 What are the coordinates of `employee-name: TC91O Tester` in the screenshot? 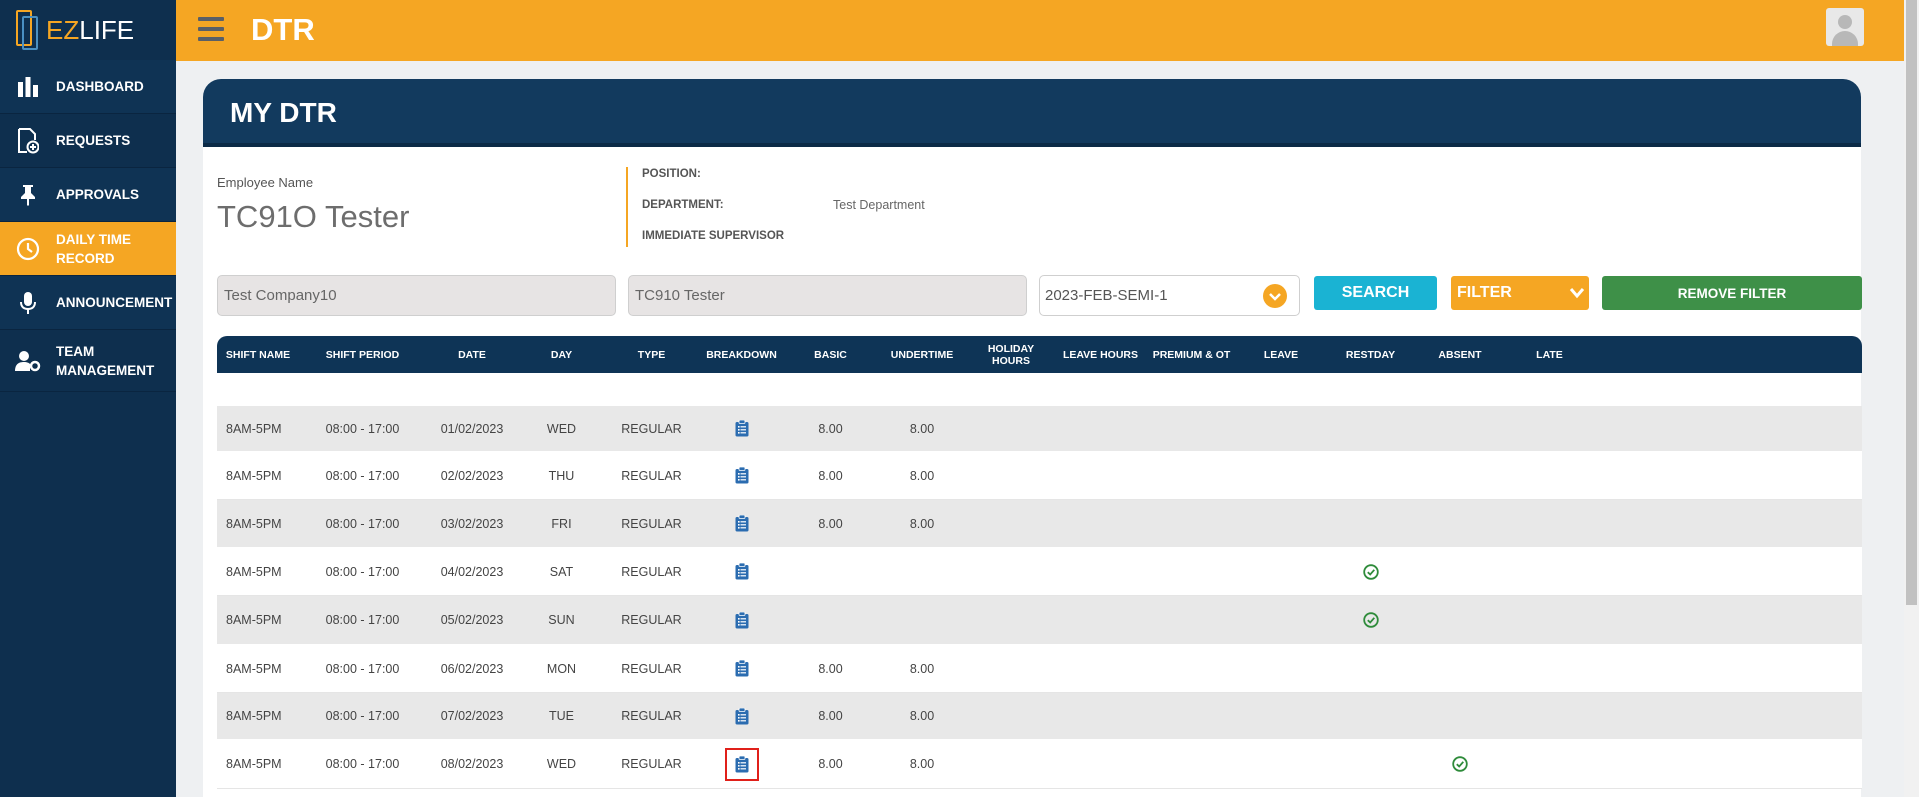 It's located at (313, 216).